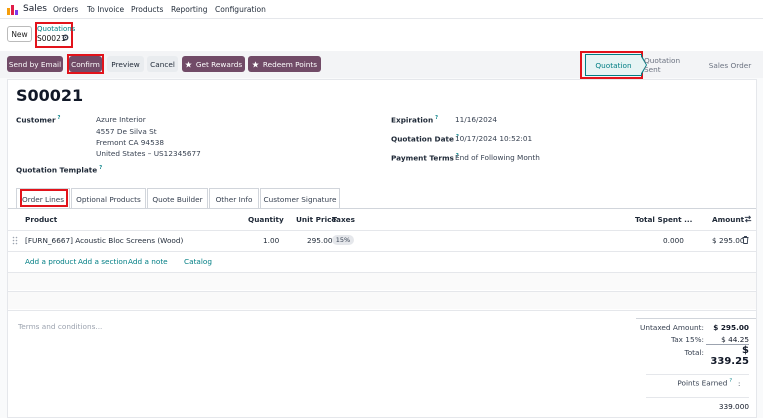 The image size is (763, 418). I want to click on points-value-divider, so click(697, 397).